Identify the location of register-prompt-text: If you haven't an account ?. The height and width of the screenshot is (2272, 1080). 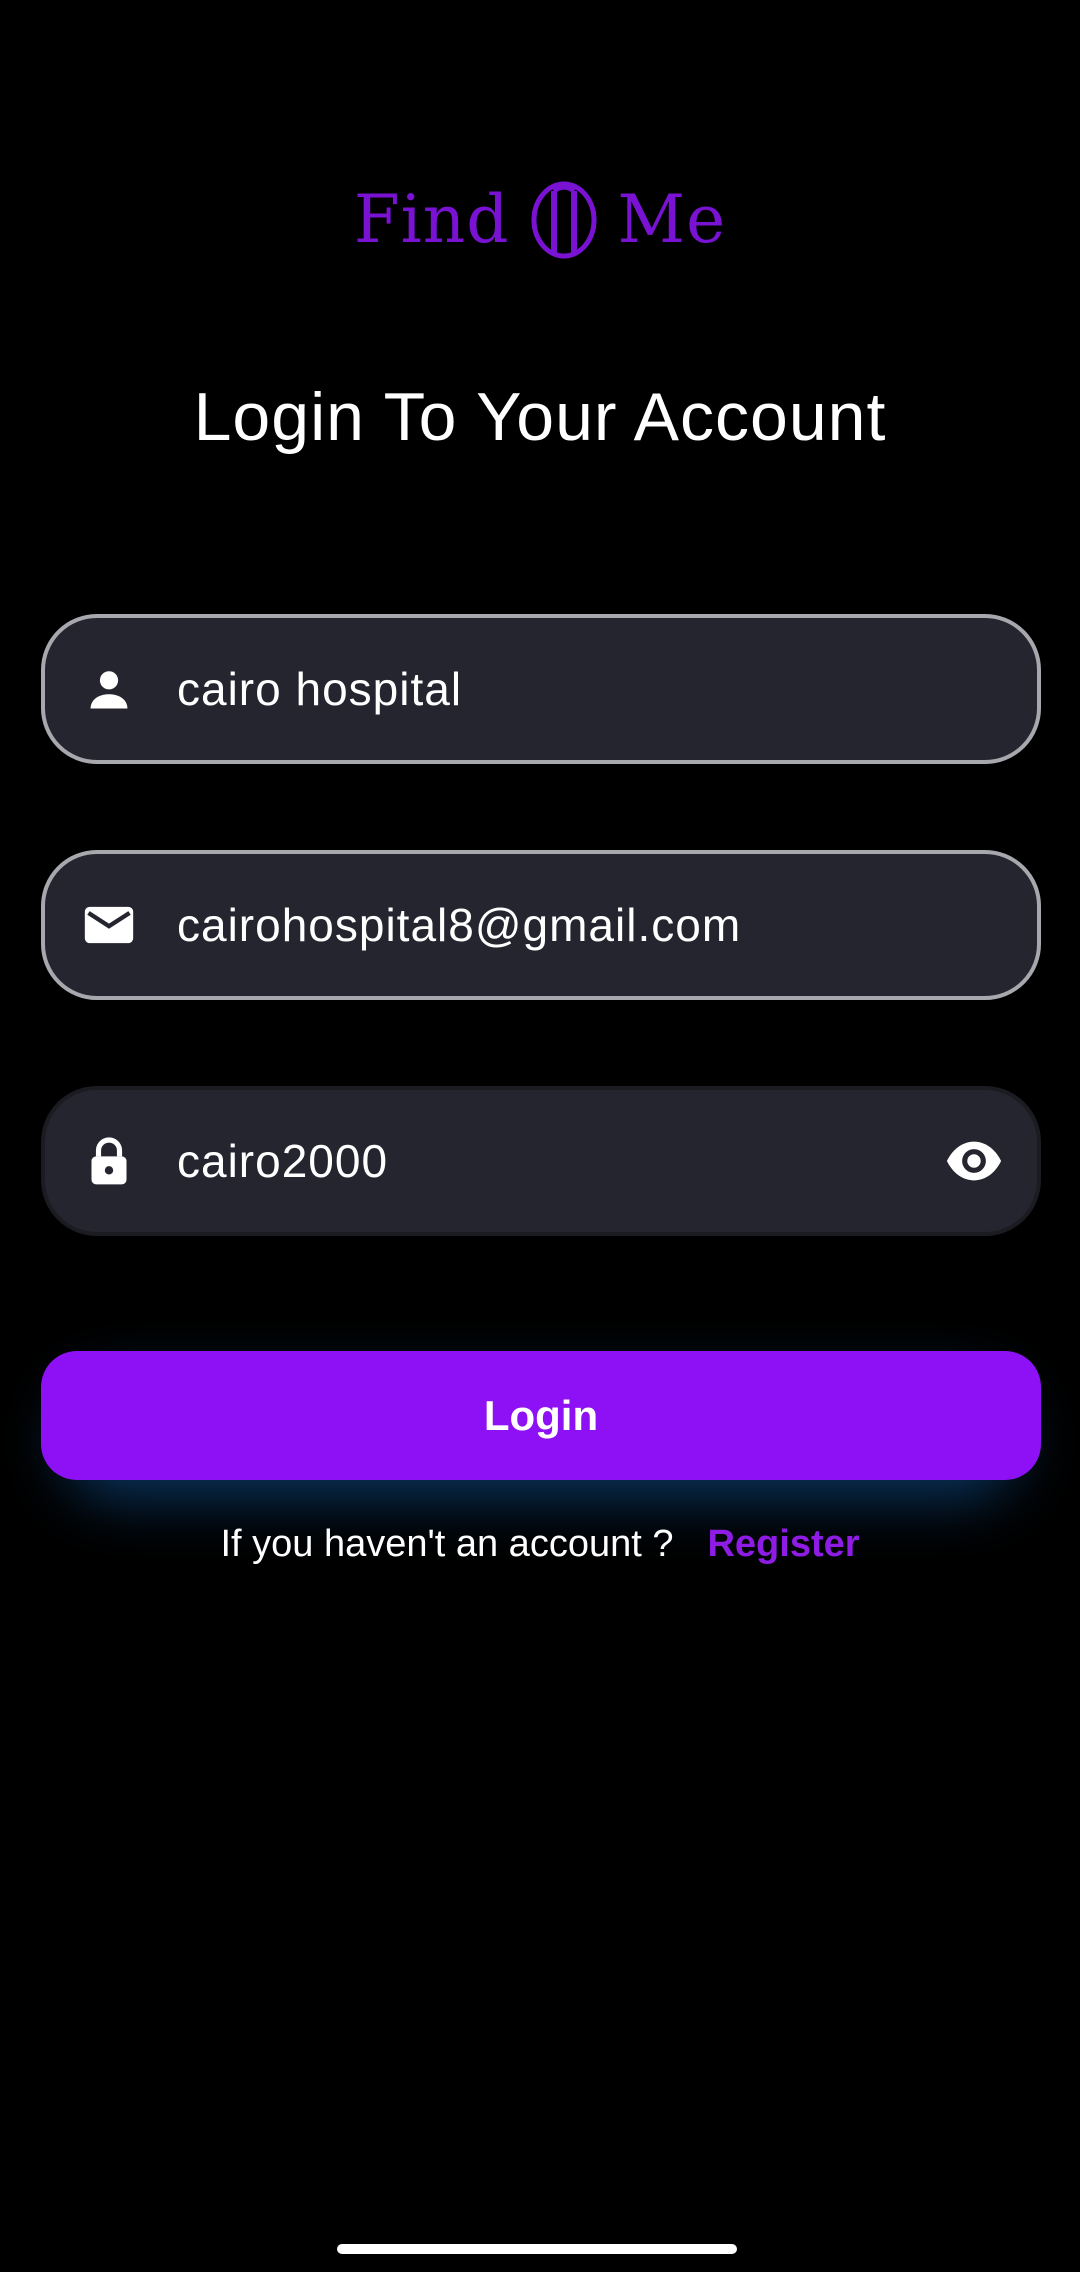
(447, 1544).